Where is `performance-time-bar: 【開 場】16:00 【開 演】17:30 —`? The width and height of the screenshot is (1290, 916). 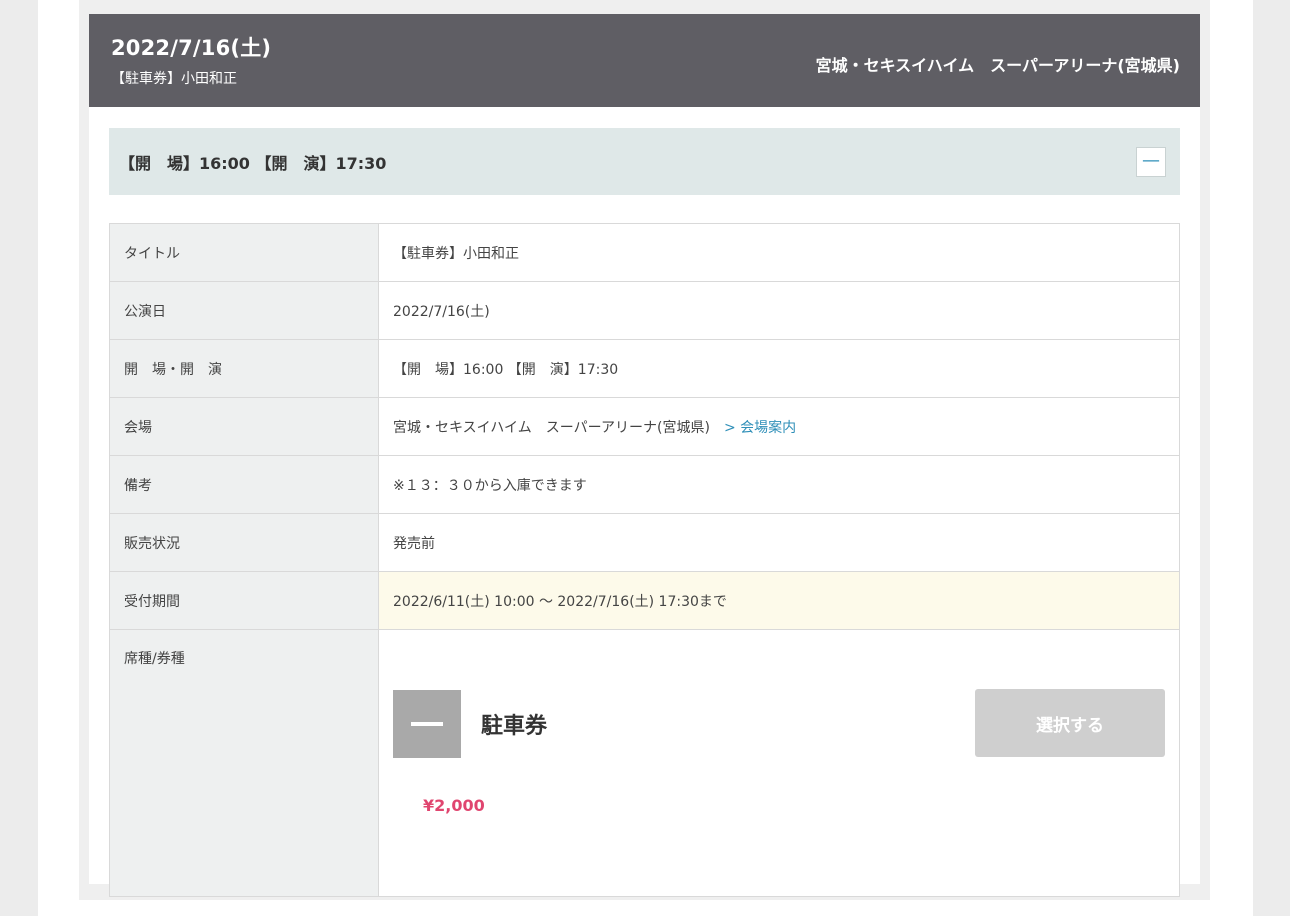 performance-time-bar: 【開 場】16:00 【開 演】17:30 — is located at coordinates (644, 161).